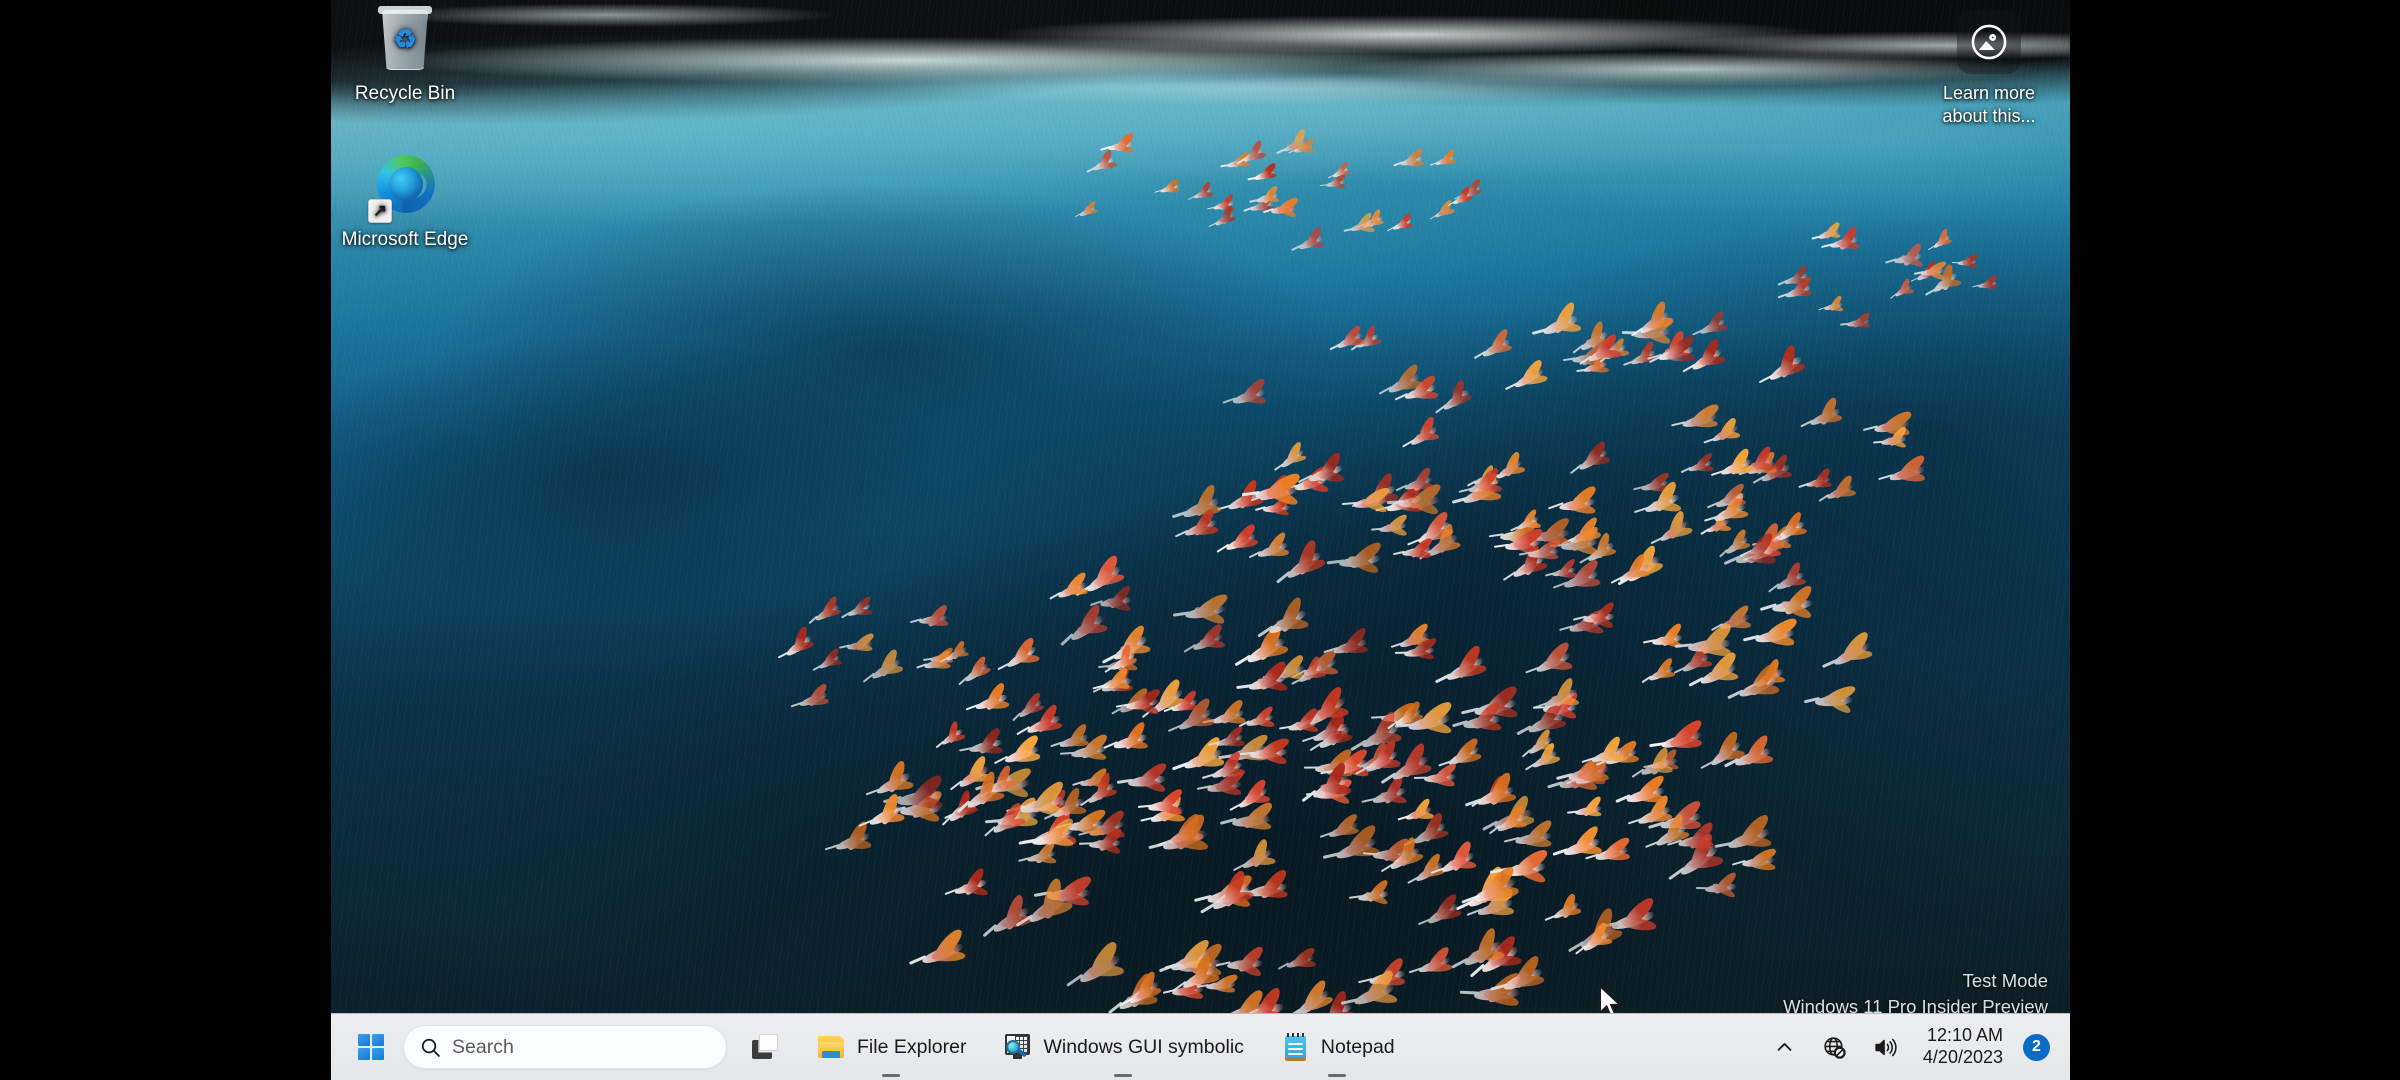 The image size is (2400, 1080). I want to click on file-explorer-icon, so click(831, 1047).